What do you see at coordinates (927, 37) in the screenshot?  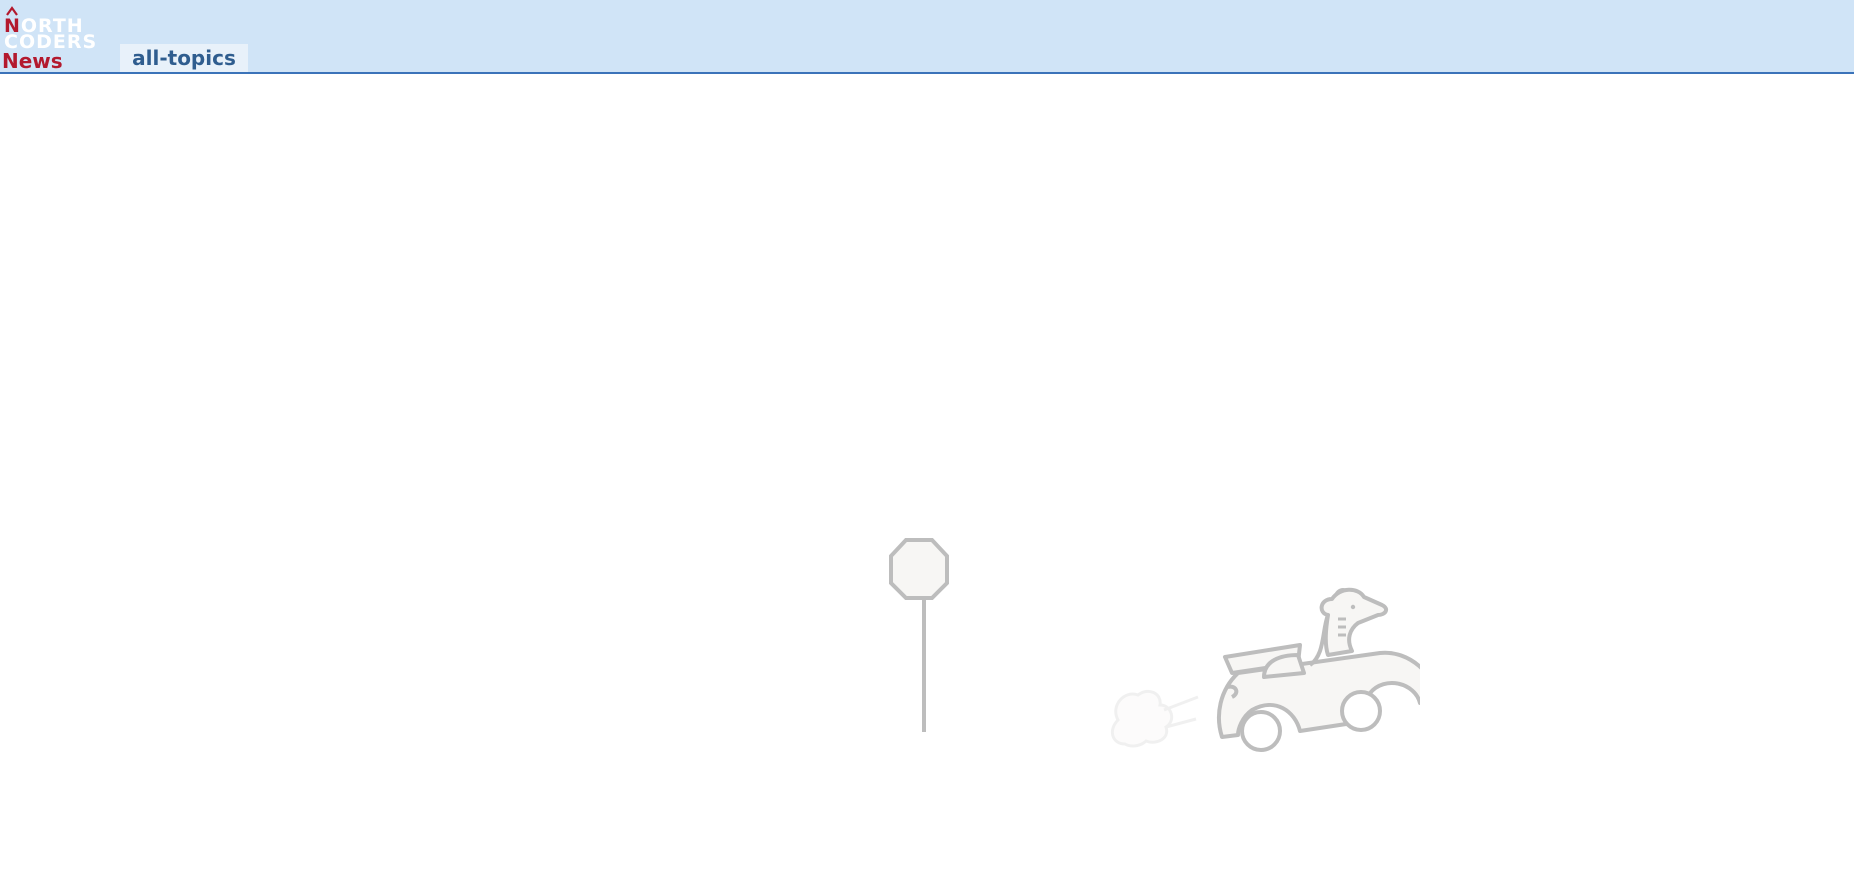 I see `top-header: NORTH CODERS News all-topics` at bounding box center [927, 37].